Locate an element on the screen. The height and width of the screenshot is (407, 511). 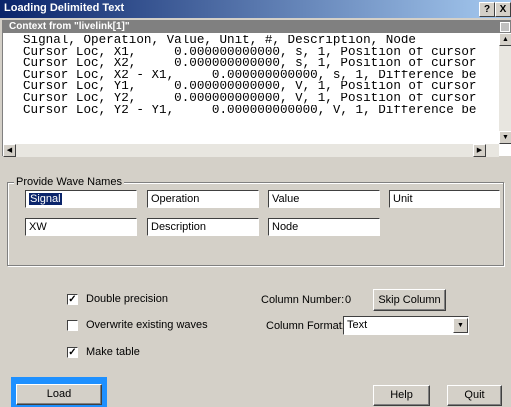
column-number-label: Column Number: is located at coordinates (303, 300).